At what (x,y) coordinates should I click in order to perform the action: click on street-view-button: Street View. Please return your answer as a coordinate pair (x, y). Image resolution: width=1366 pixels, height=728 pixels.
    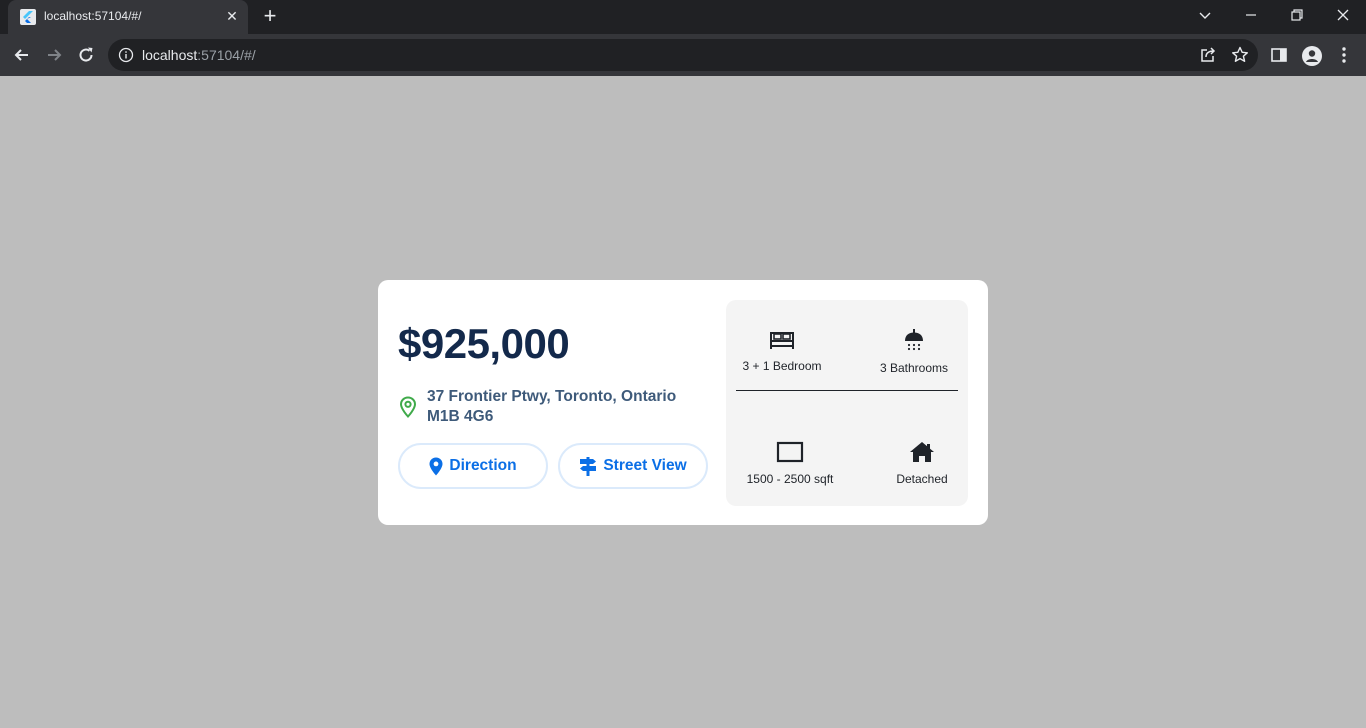
    Looking at the image, I should click on (633, 466).